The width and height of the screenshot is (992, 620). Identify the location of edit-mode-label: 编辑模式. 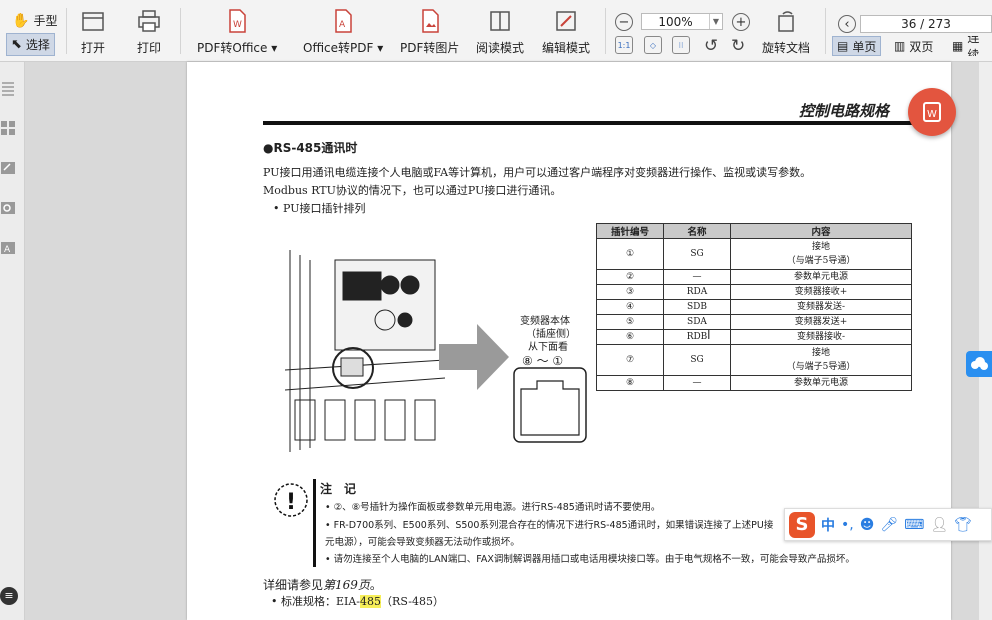
(566, 48).